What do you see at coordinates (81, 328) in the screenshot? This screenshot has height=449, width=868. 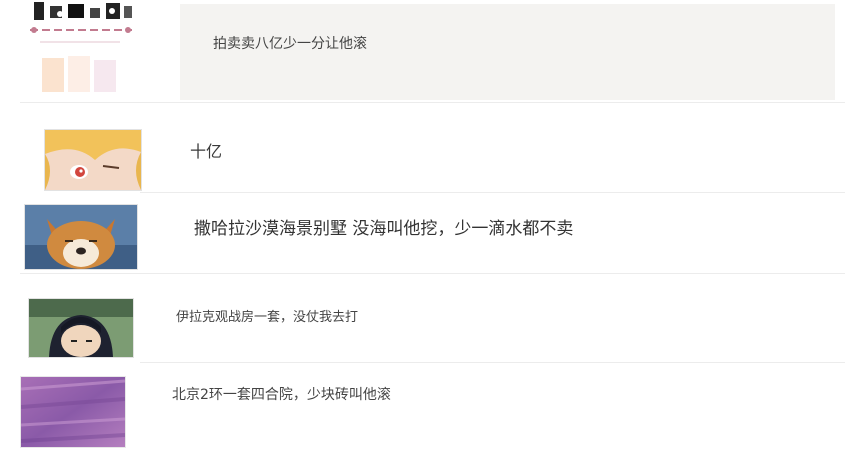 I see `anime-dark-hair-boy-avatar-icon` at bounding box center [81, 328].